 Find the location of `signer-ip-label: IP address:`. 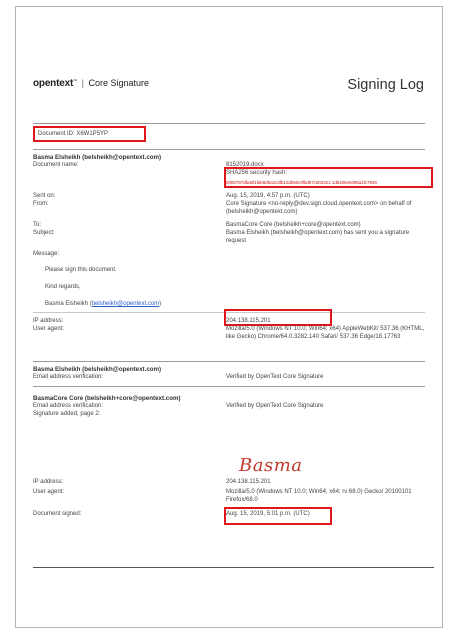

signer-ip-label: IP address: is located at coordinates (48, 482).